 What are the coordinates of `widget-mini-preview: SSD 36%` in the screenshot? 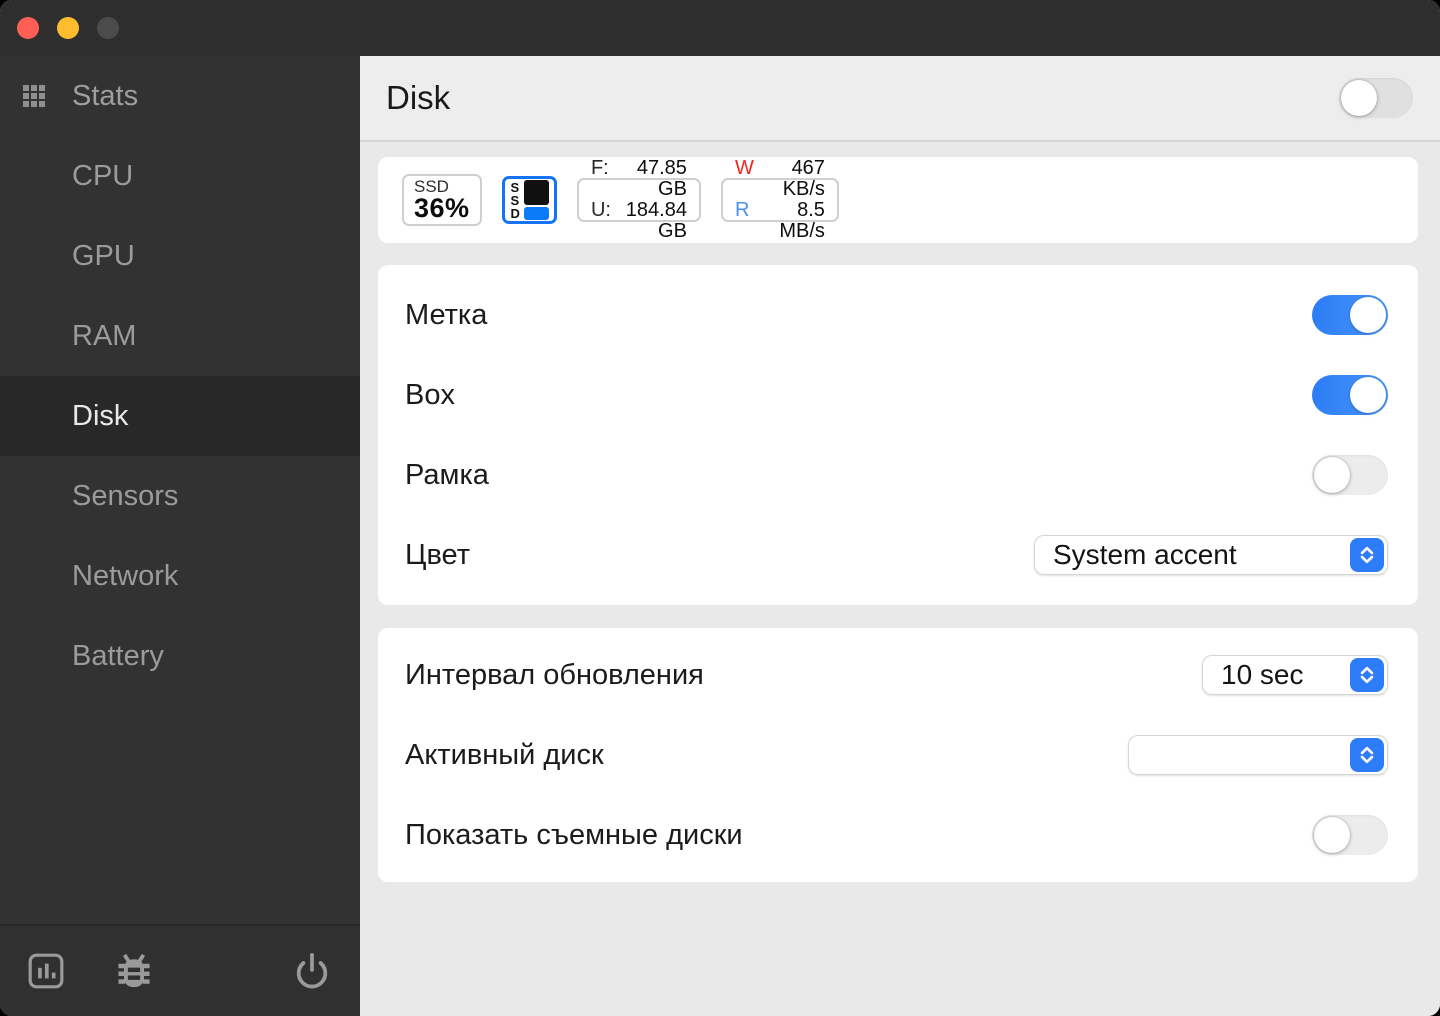 It's located at (442, 200).